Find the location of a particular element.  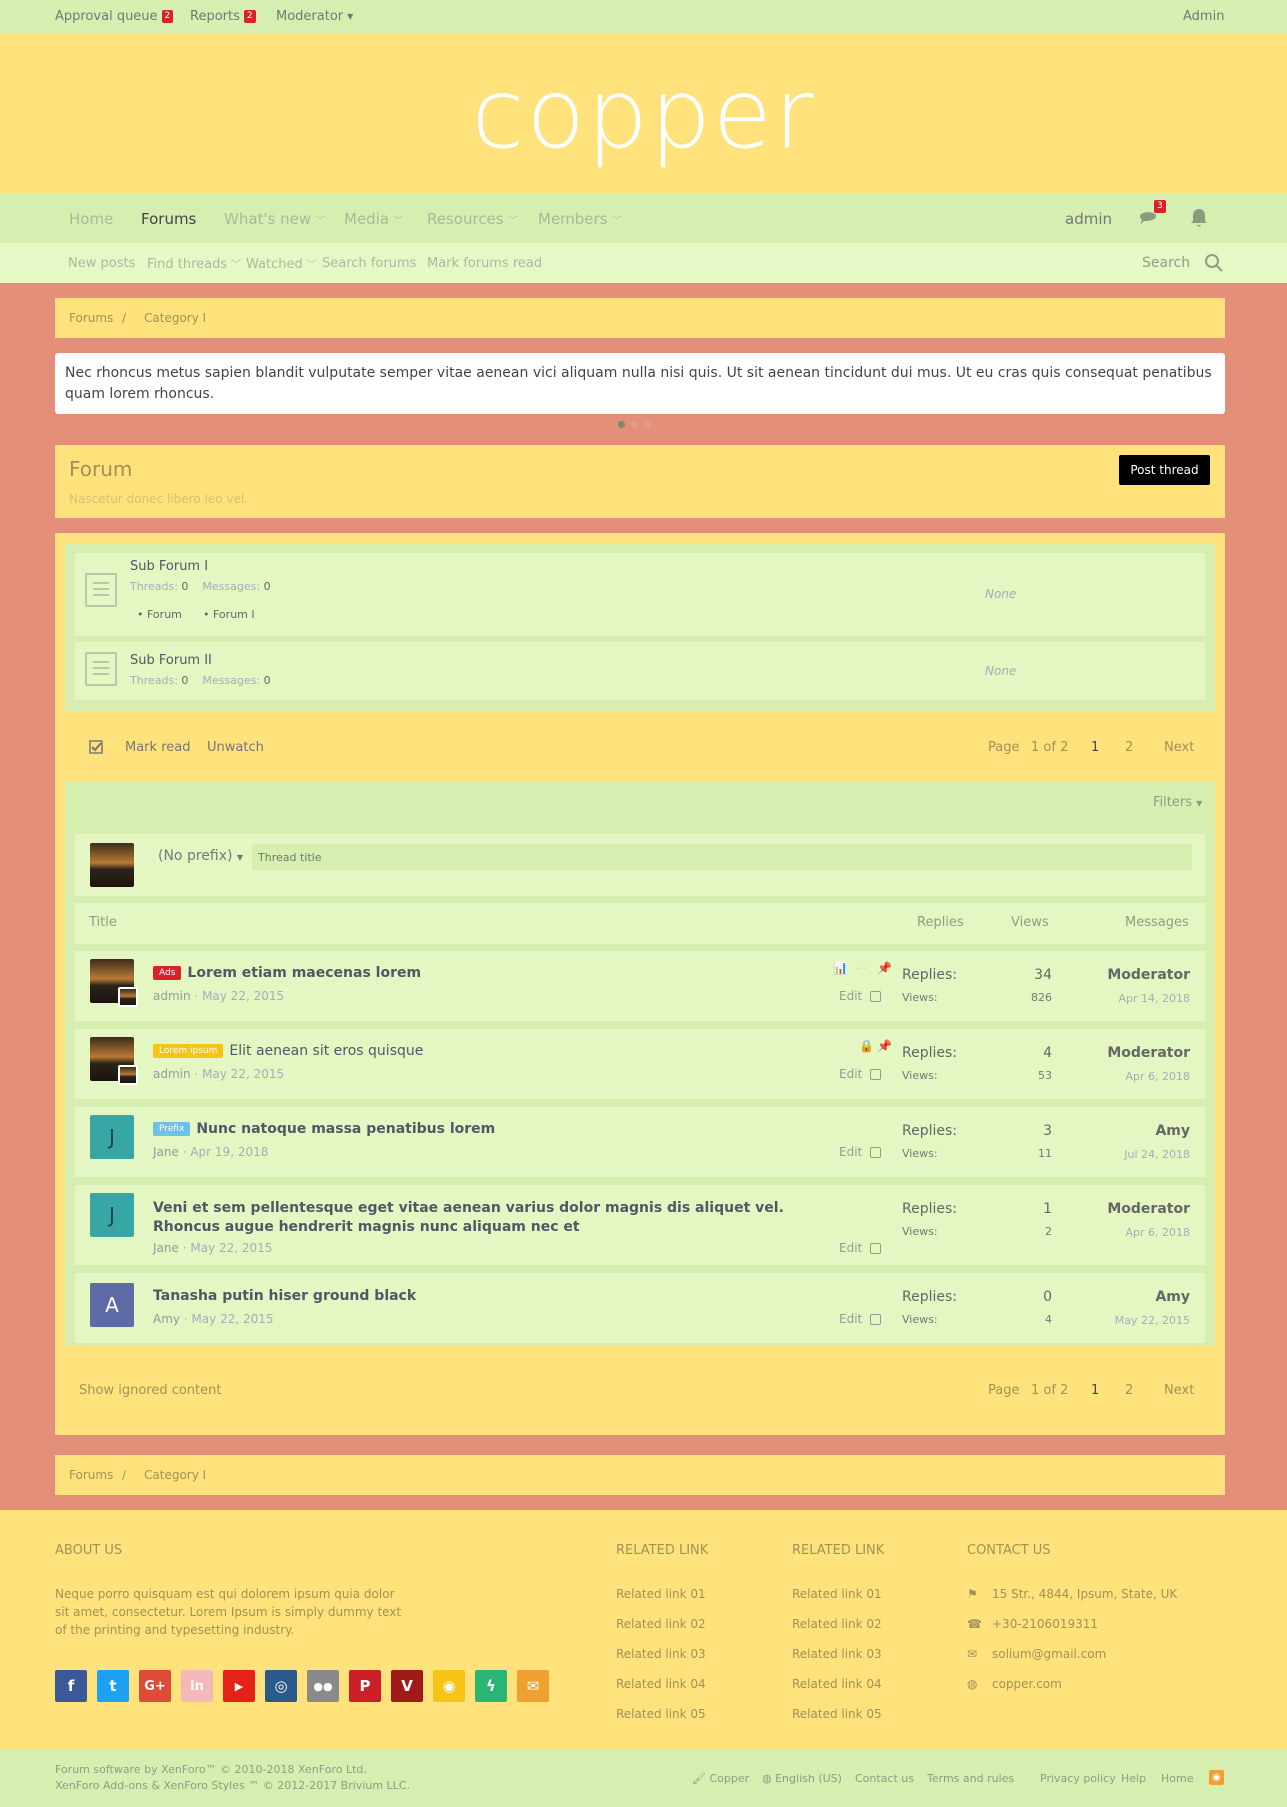

twitter-icon: t is located at coordinates (113, 1686).